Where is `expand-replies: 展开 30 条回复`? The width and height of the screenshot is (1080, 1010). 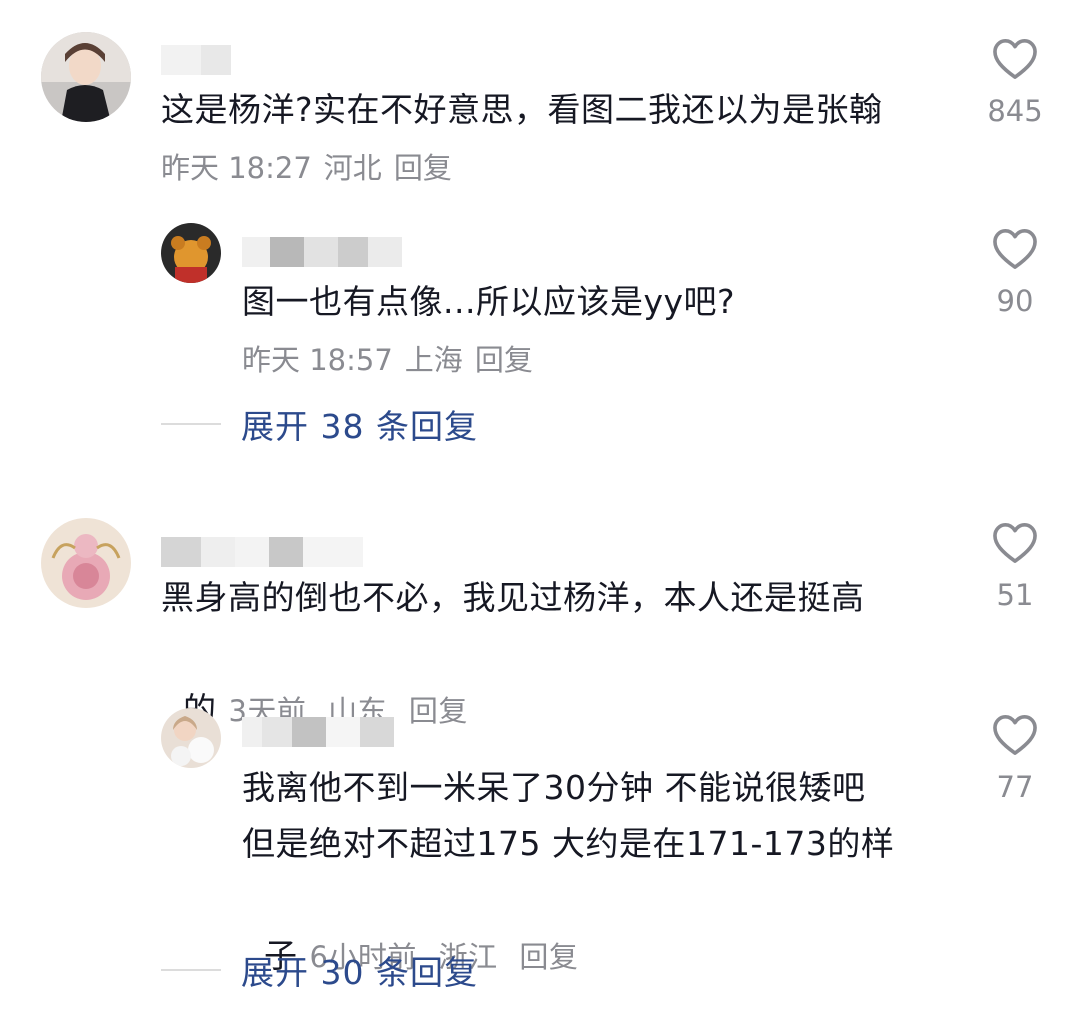
expand-replies: 展开 30 条回复 is located at coordinates (319, 970).